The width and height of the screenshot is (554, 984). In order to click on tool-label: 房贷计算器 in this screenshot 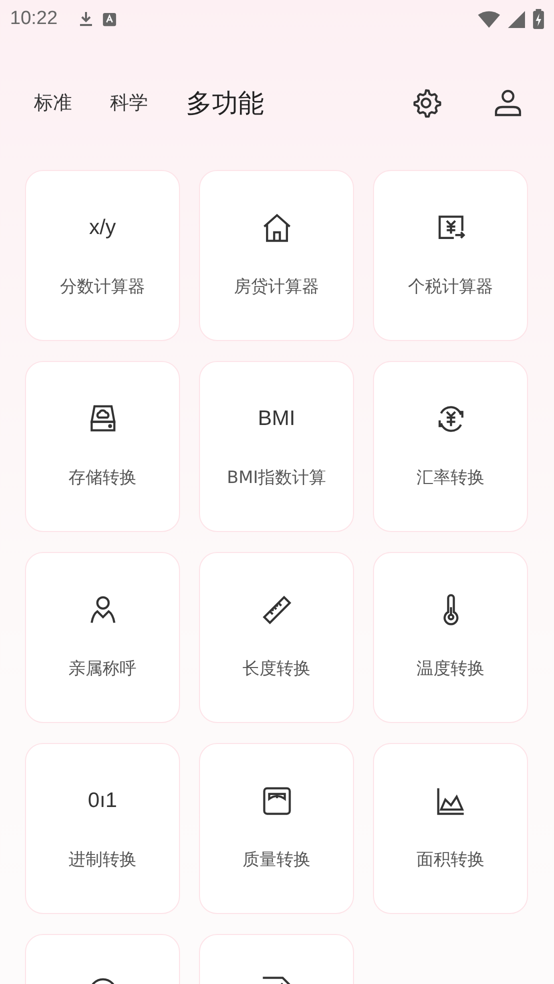, I will do `click(276, 287)`.